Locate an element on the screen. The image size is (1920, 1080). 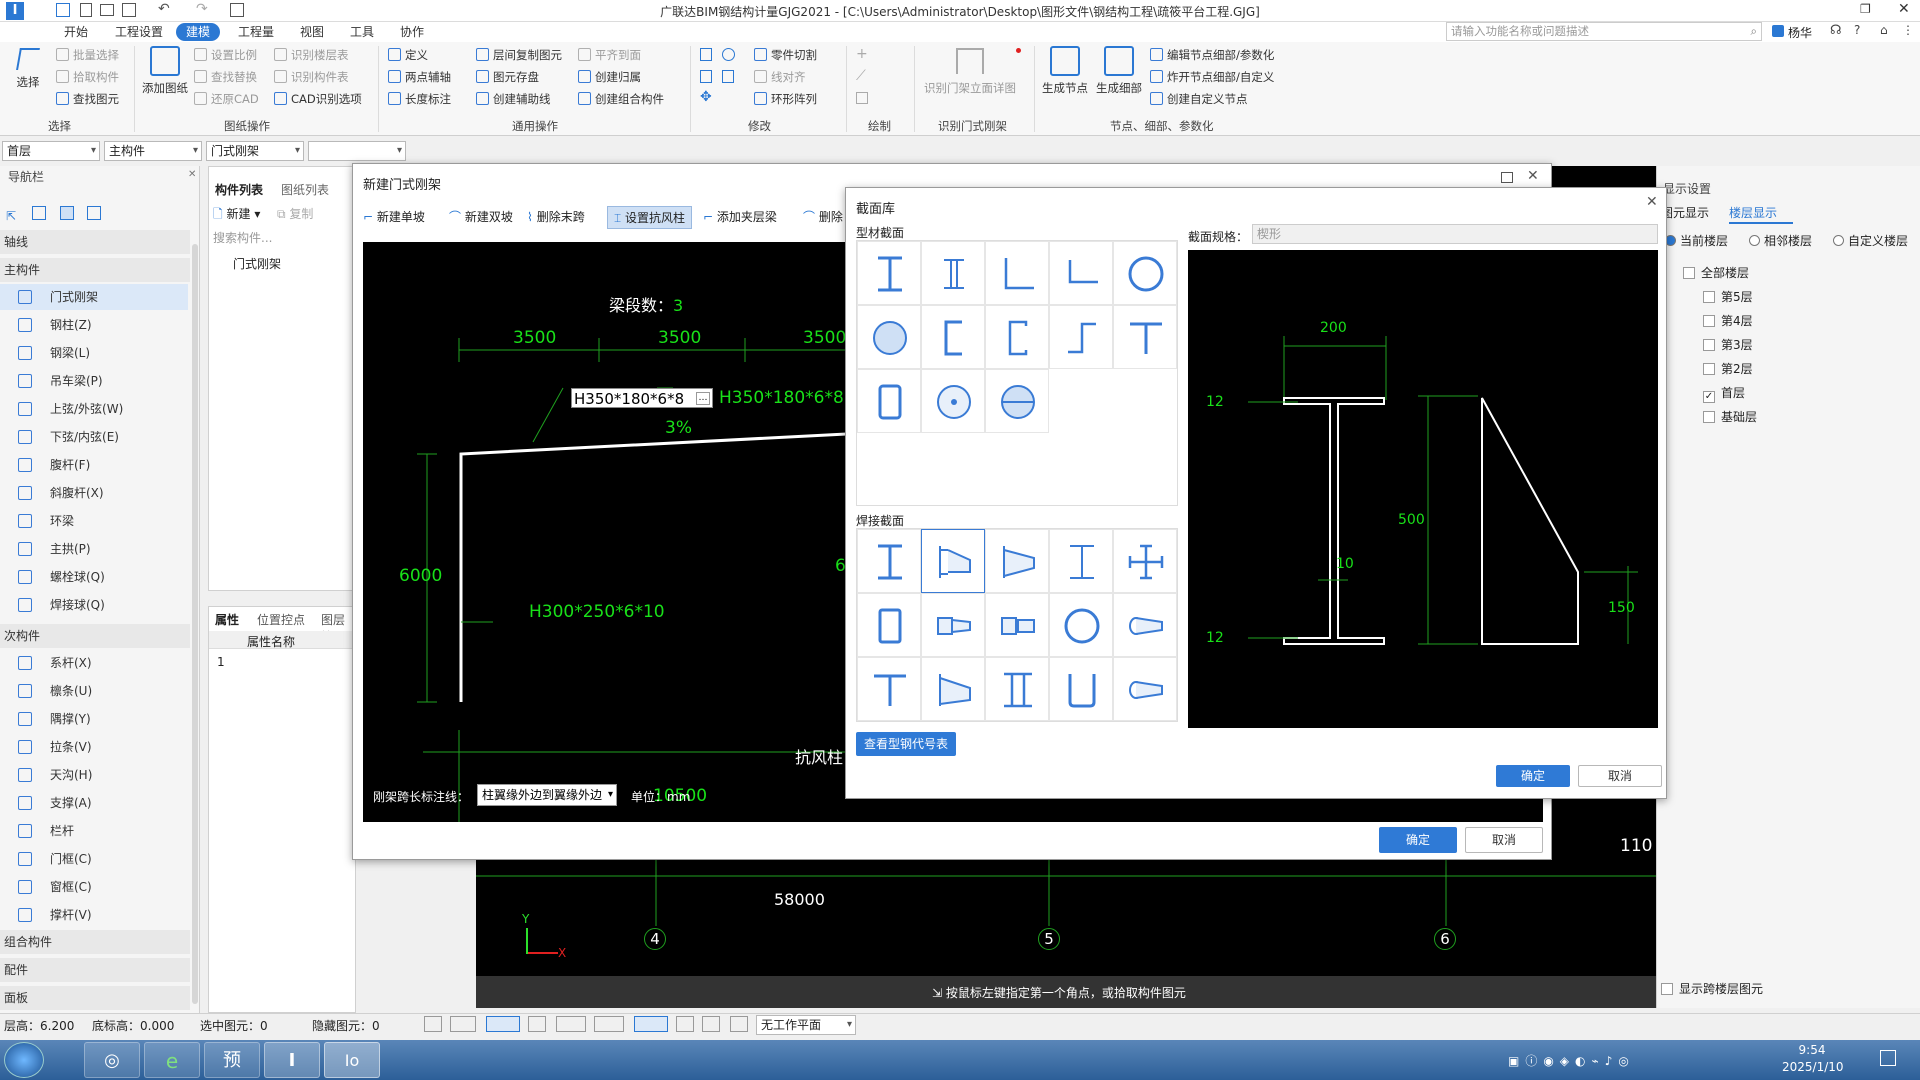
flush-to-face-button: 平齐到面 is located at coordinates (609, 55).